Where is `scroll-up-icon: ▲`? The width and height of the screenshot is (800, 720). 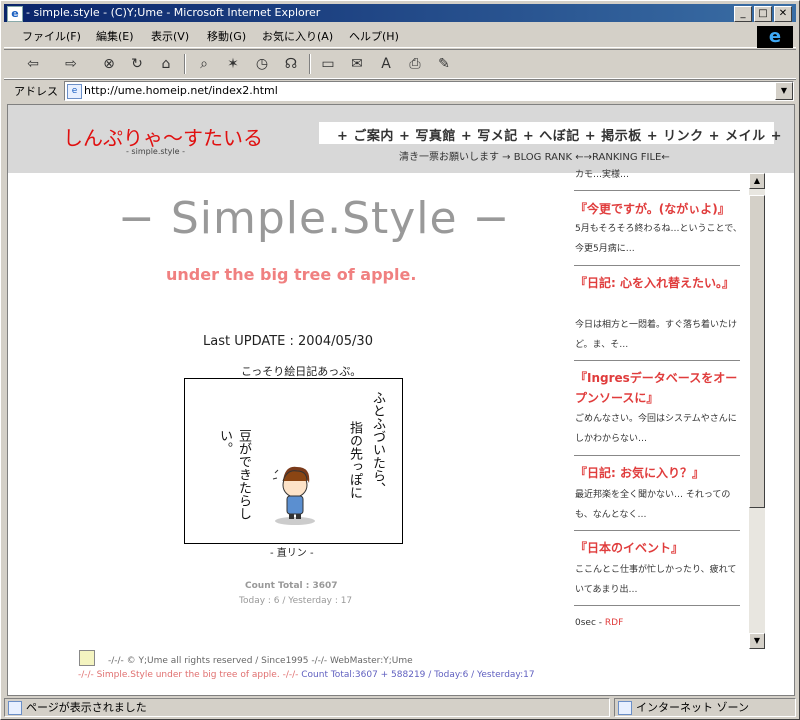
scroll-up-icon: ▲ is located at coordinates (757, 181).